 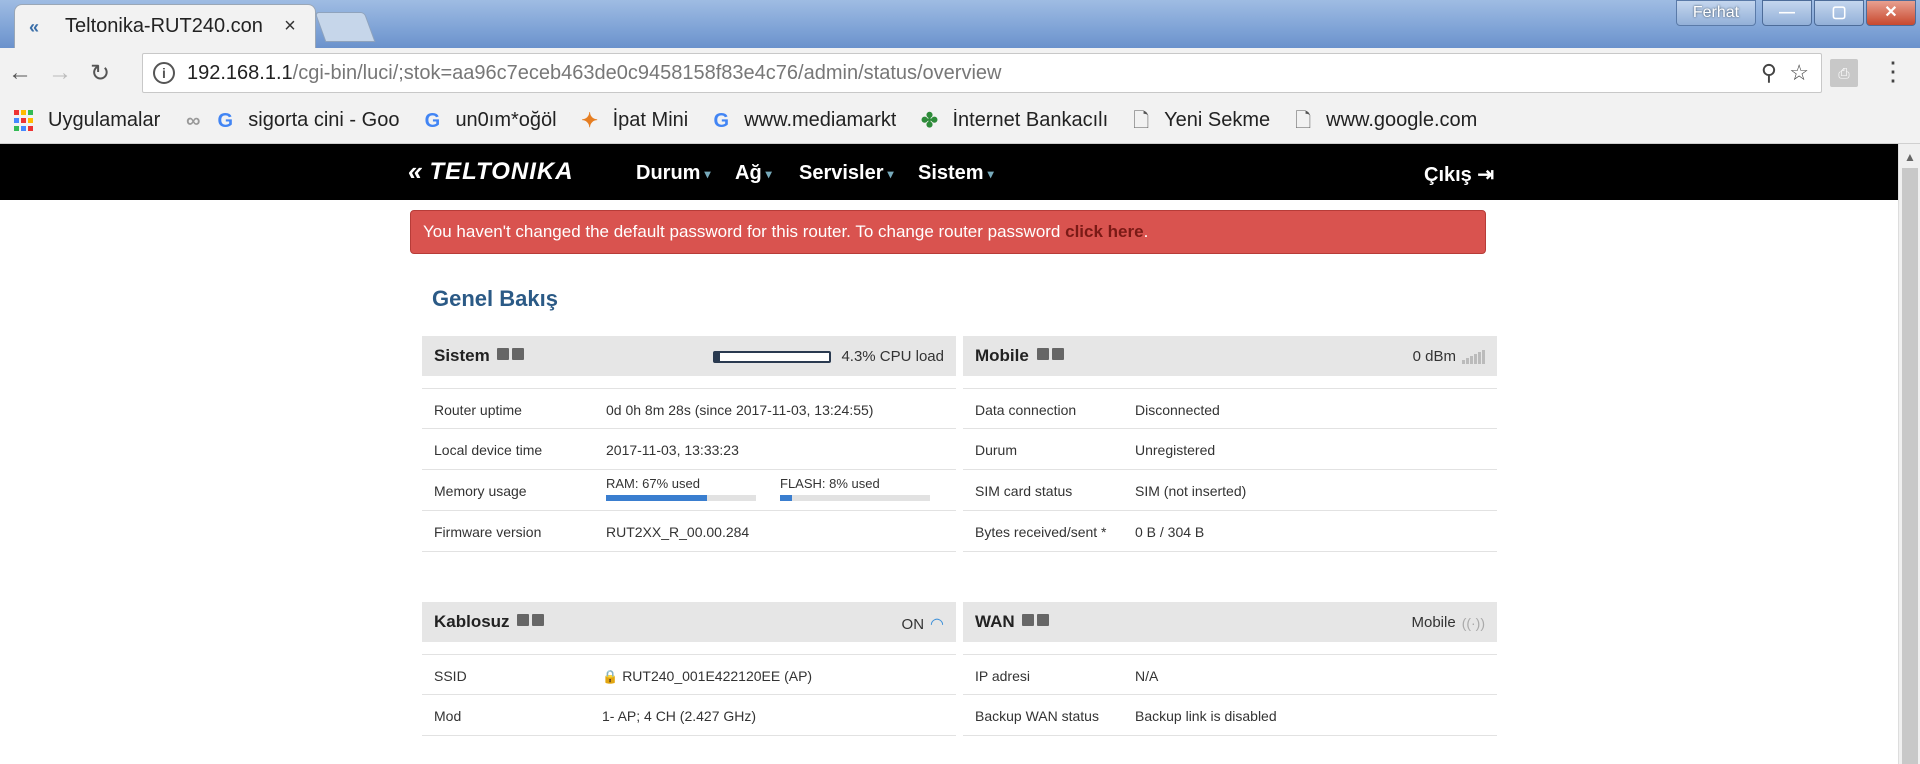 I want to click on table-row: Durum Unregistered, so click(x=1230, y=449).